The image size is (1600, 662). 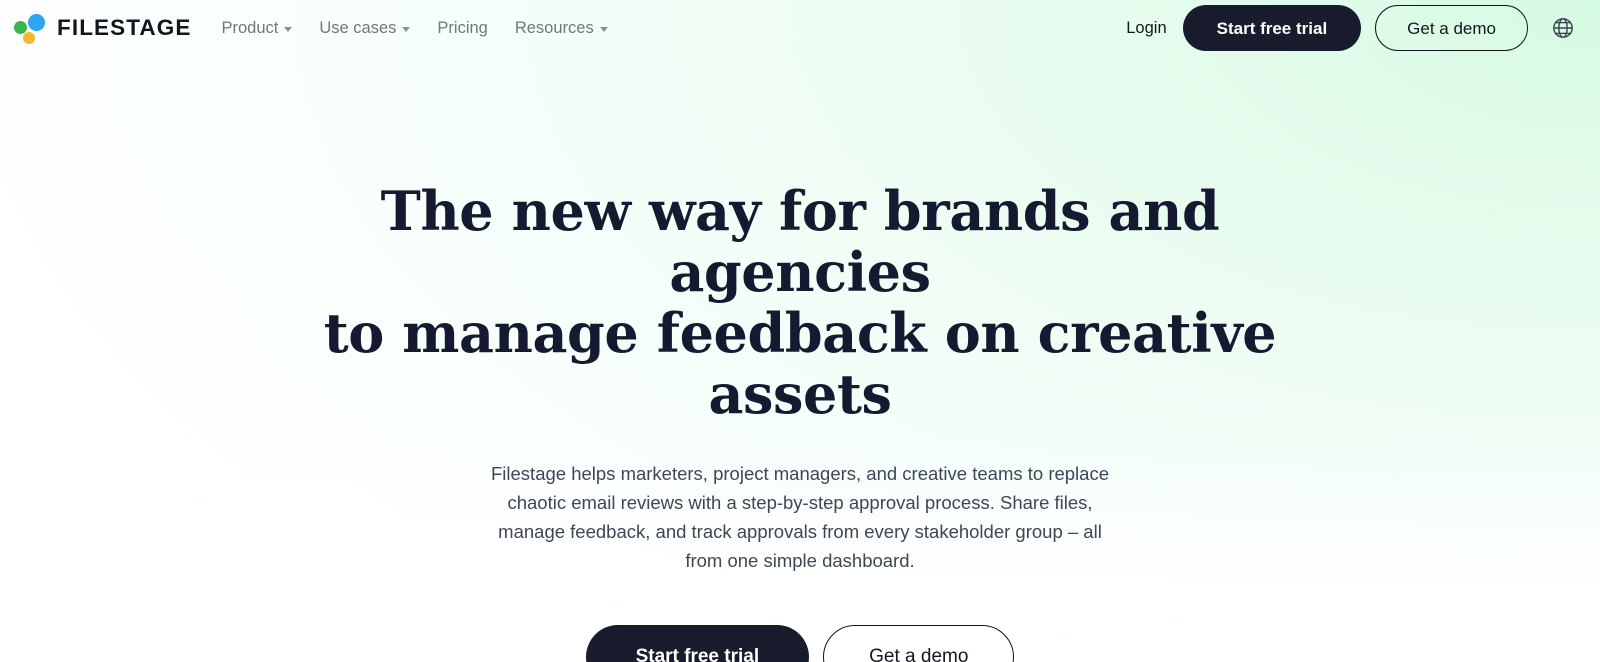 What do you see at coordinates (800, 364) in the screenshot?
I see `headline-line-2: to manage feedback on creative assets` at bounding box center [800, 364].